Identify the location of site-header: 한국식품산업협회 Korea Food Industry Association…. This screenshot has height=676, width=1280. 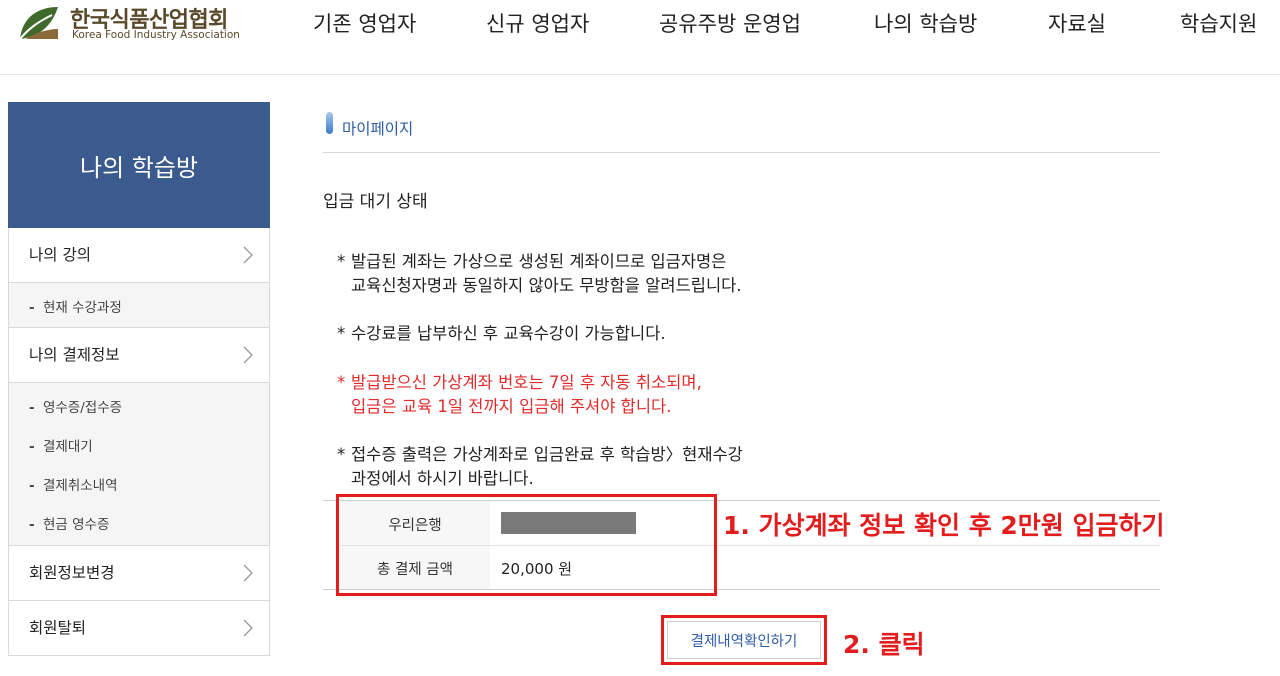
(640, 37).